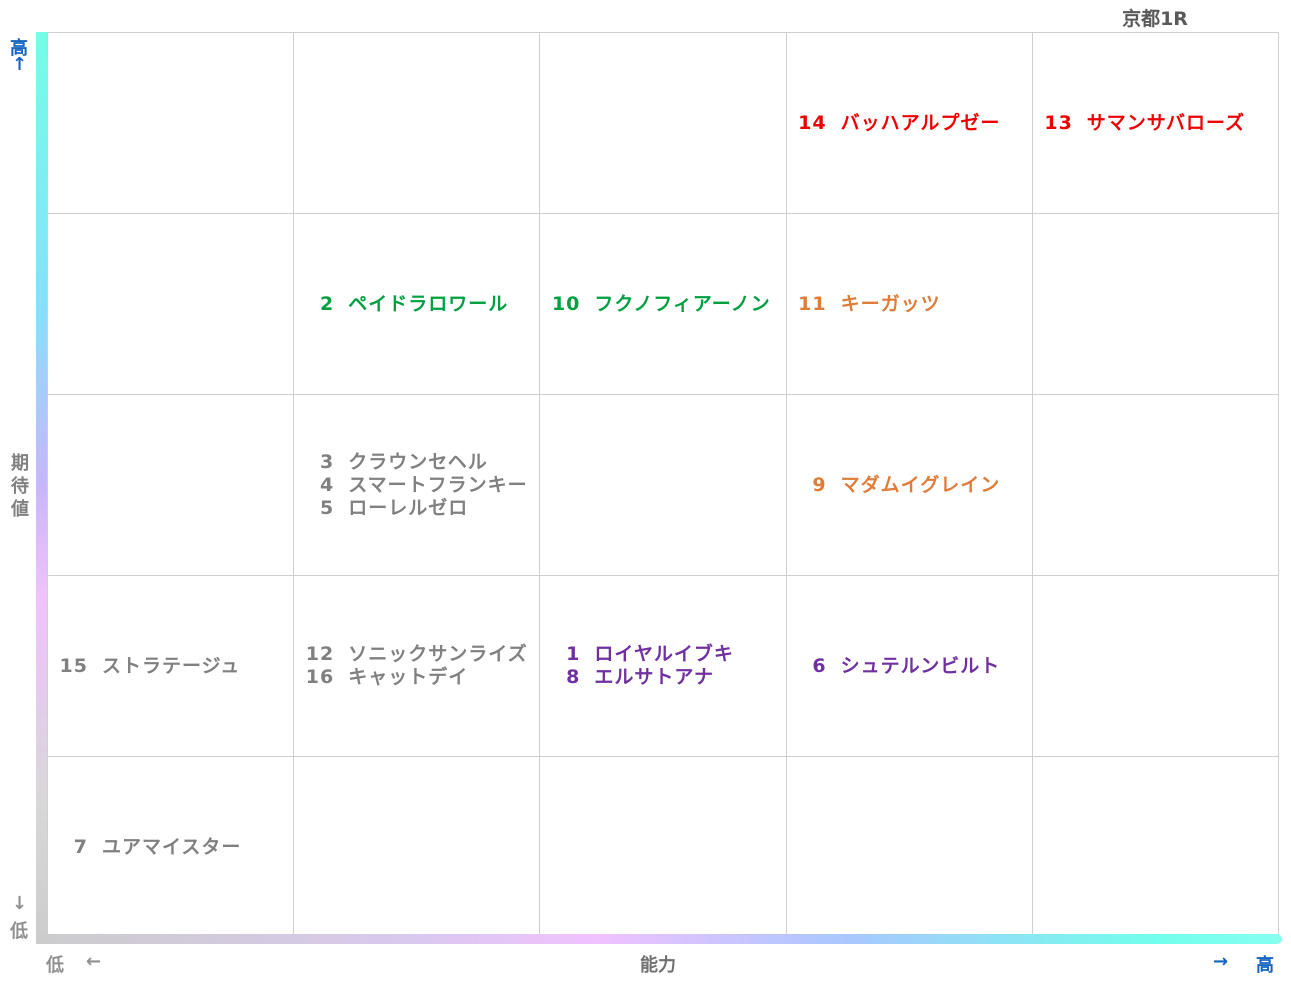 The width and height of the screenshot is (1291, 983). I want to click on y-axis-bar, so click(41, 487).